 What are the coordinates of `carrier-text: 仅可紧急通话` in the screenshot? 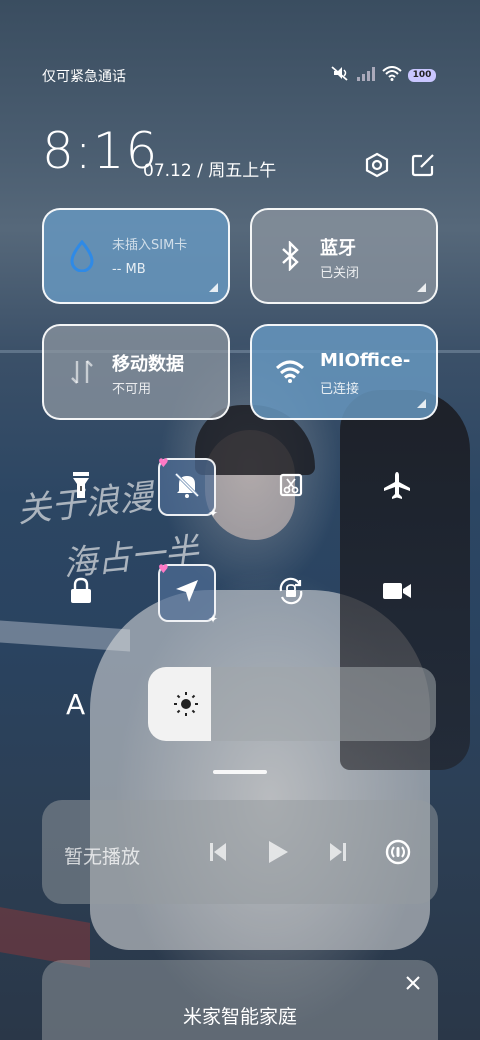 It's located at (84, 77).